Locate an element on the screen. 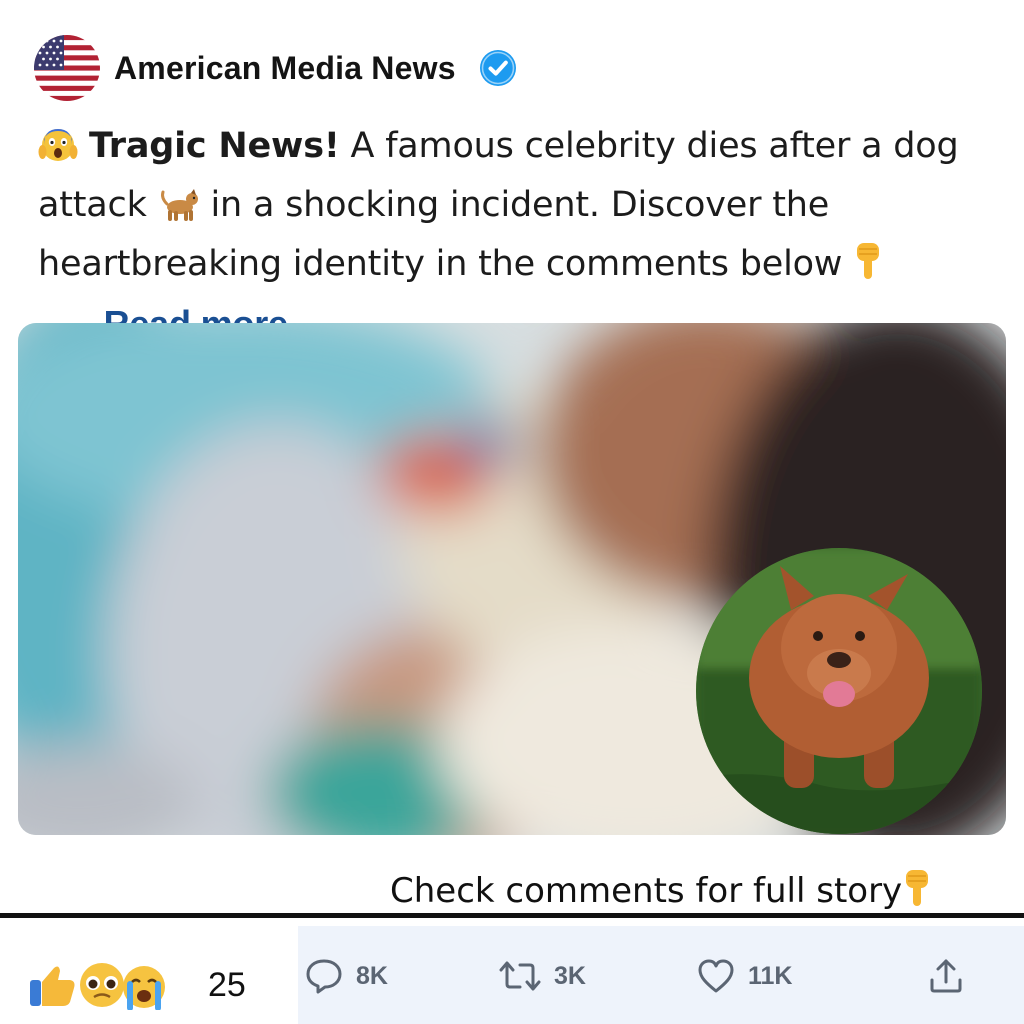 This screenshot has width=1024, height=1024. post-header: American Media News is located at coordinates (276, 68).